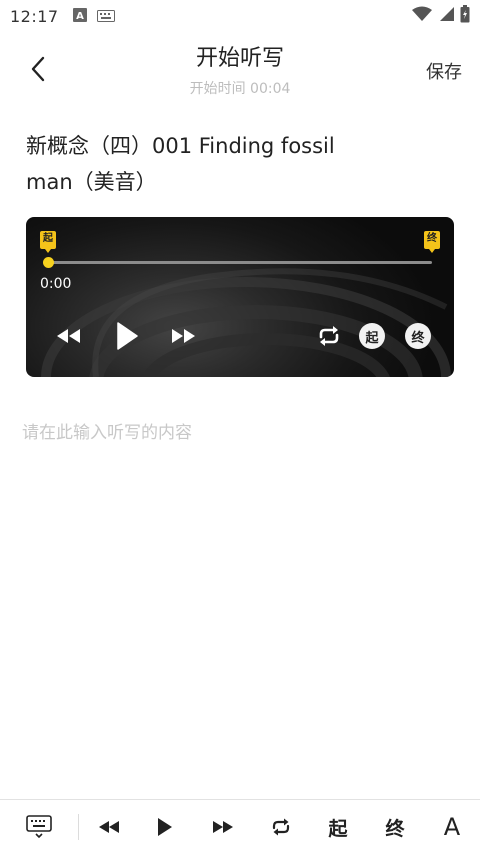 Image resolution: width=480 pixels, height=853 pixels. What do you see at coordinates (432, 242) in the screenshot?
I see `end-mark-tag: 终` at bounding box center [432, 242].